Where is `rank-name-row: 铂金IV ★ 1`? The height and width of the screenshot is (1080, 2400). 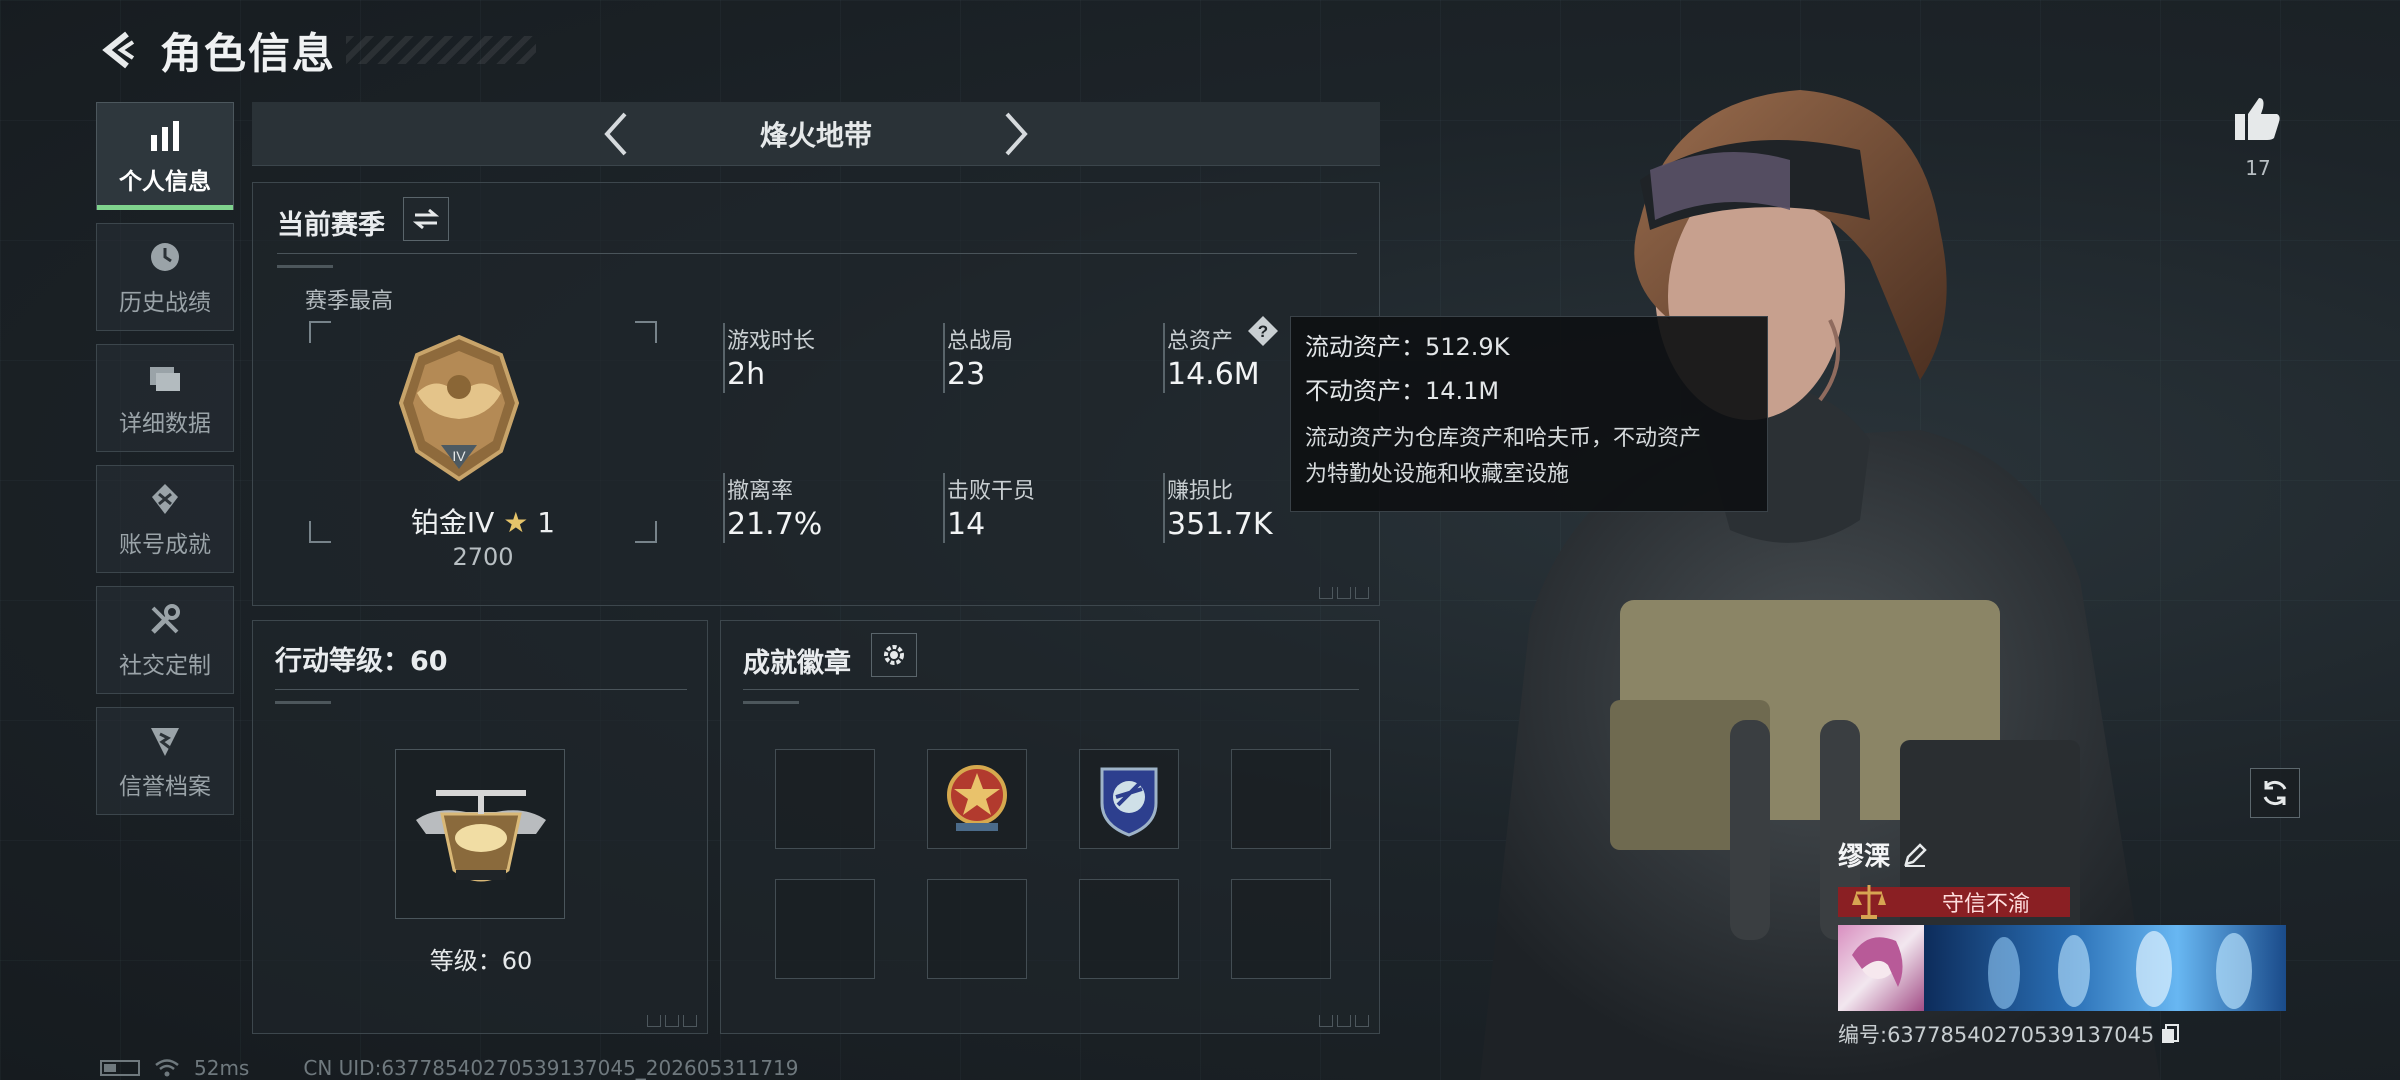 rank-name-row: 铂金IV ★ 1 is located at coordinates (483, 521).